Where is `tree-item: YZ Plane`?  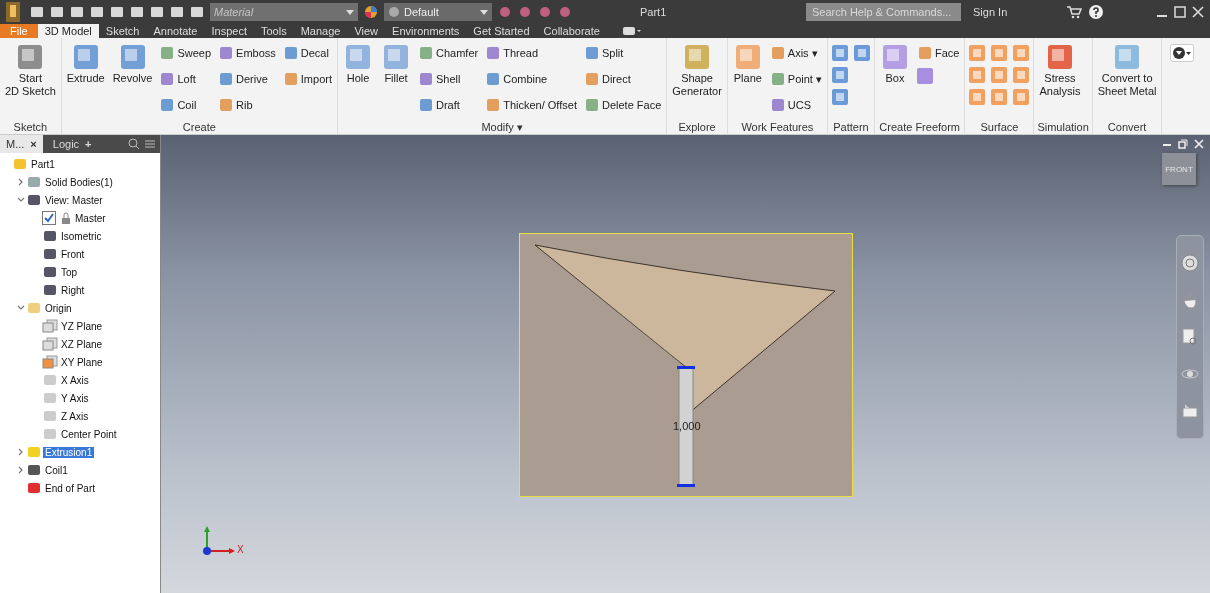 tree-item: YZ Plane is located at coordinates (82, 326).